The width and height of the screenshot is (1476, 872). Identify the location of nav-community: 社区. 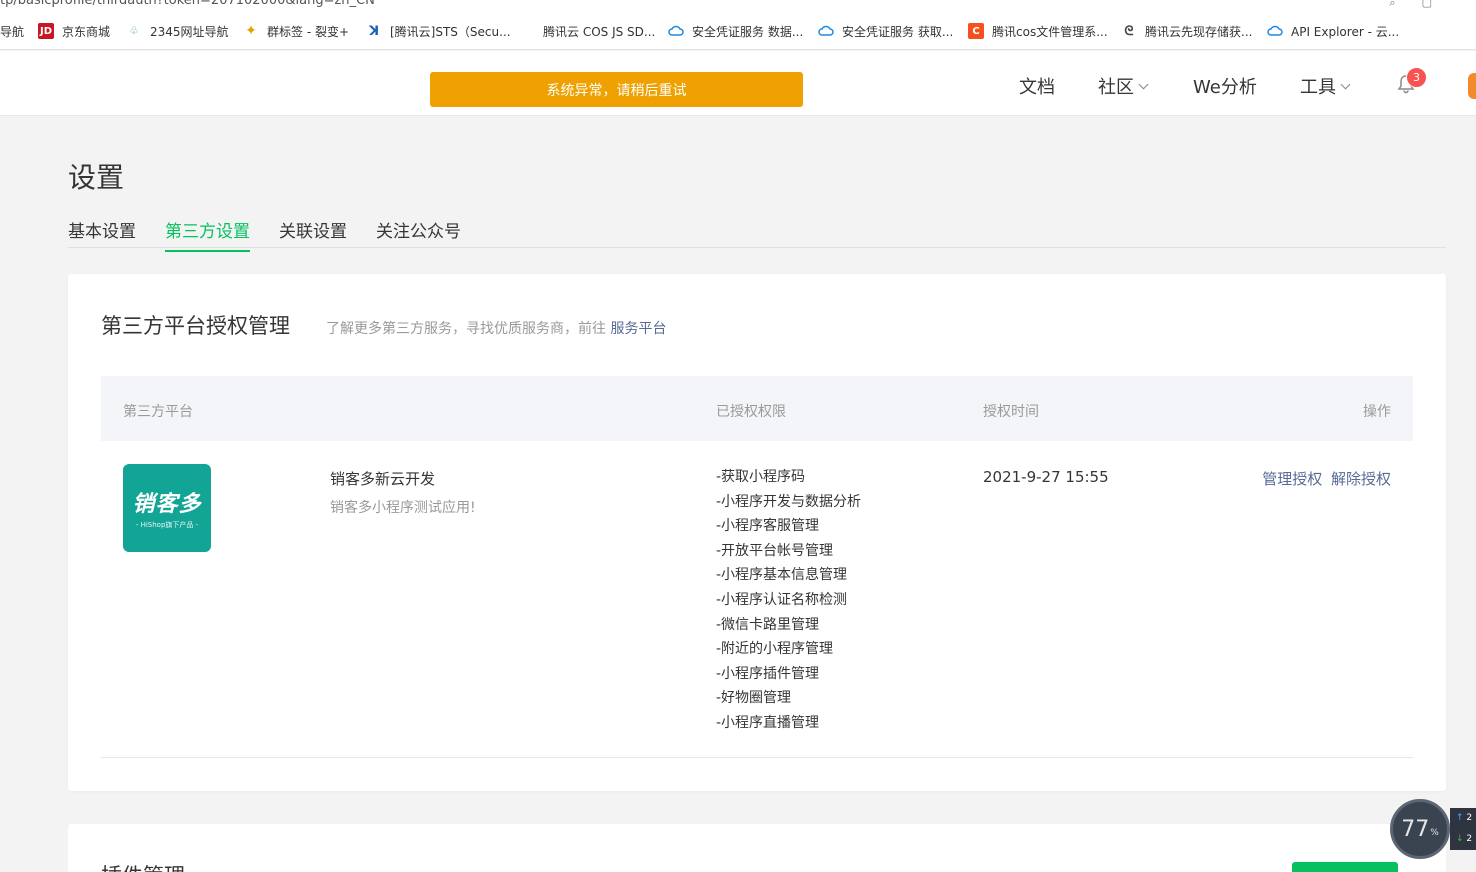
(1123, 86).